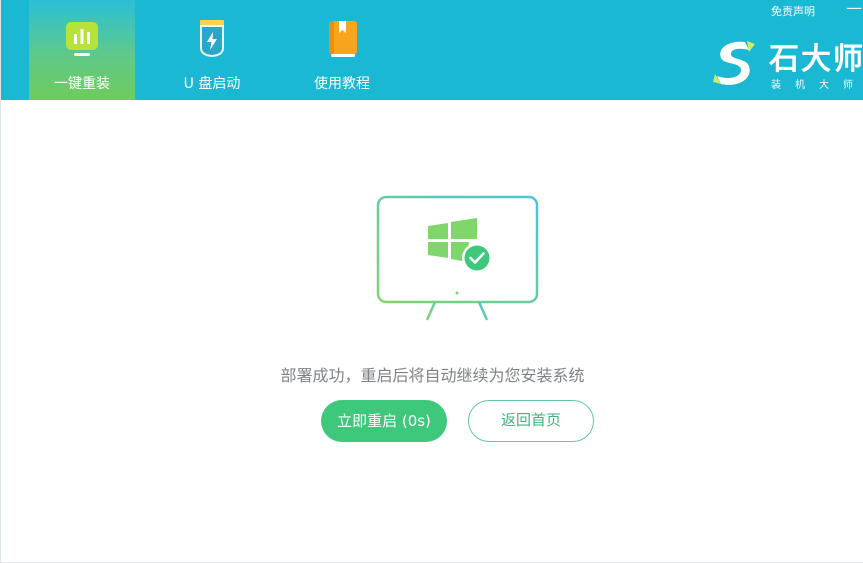 The height and width of the screenshot is (563, 863). I want to click on tab-one-click-reinstall: 一键重装, so click(82, 50).